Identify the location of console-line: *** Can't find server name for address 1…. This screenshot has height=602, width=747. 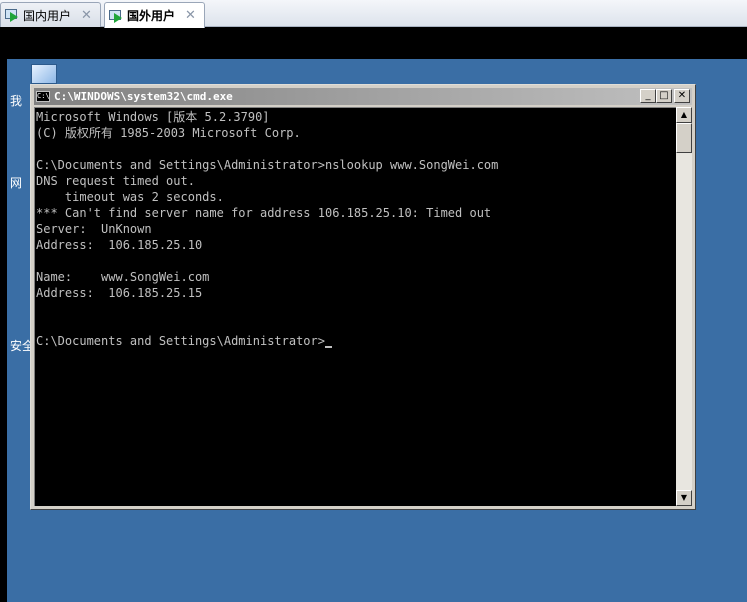
(264, 213).